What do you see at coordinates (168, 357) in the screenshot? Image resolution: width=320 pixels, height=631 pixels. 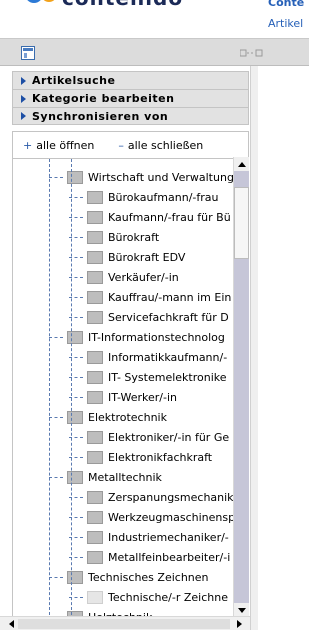 I see `tree-item-label: Informatikkaufmann/-` at bounding box center [168, 357].